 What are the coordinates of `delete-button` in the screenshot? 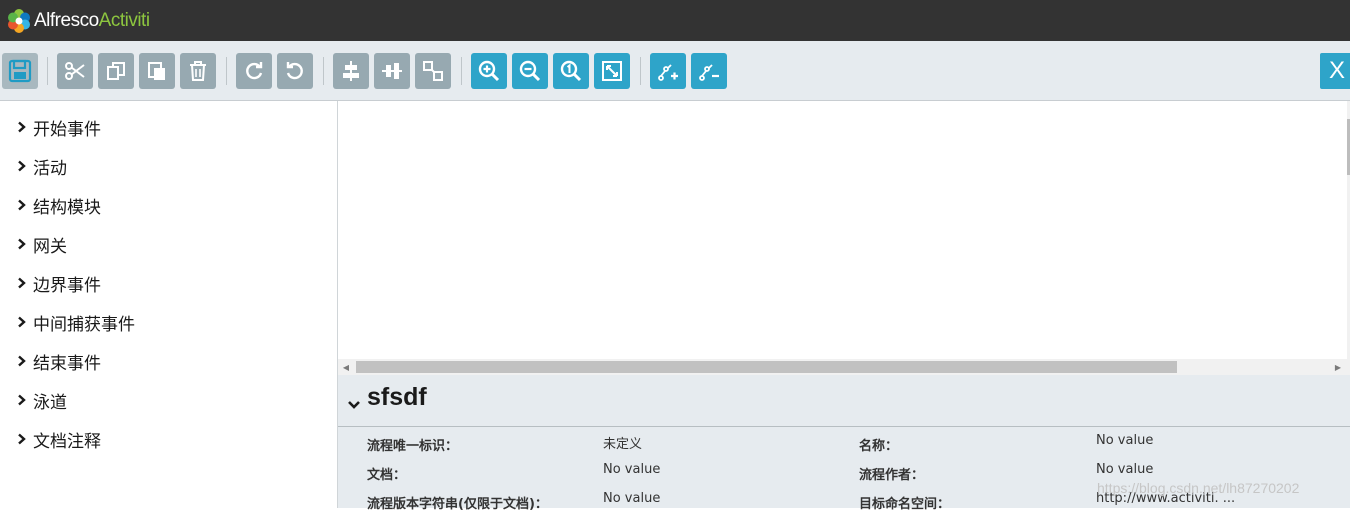 It's located at (198, 71).